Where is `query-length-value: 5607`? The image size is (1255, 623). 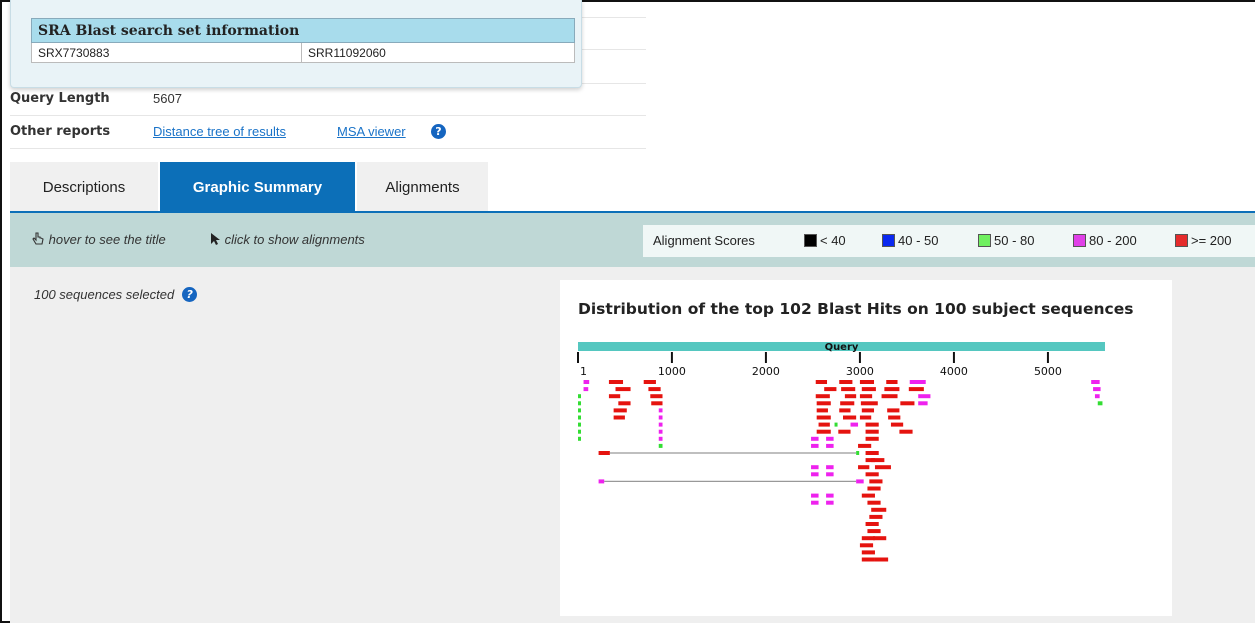
query-length-value: 5607 is located at coordinates (167, 98).